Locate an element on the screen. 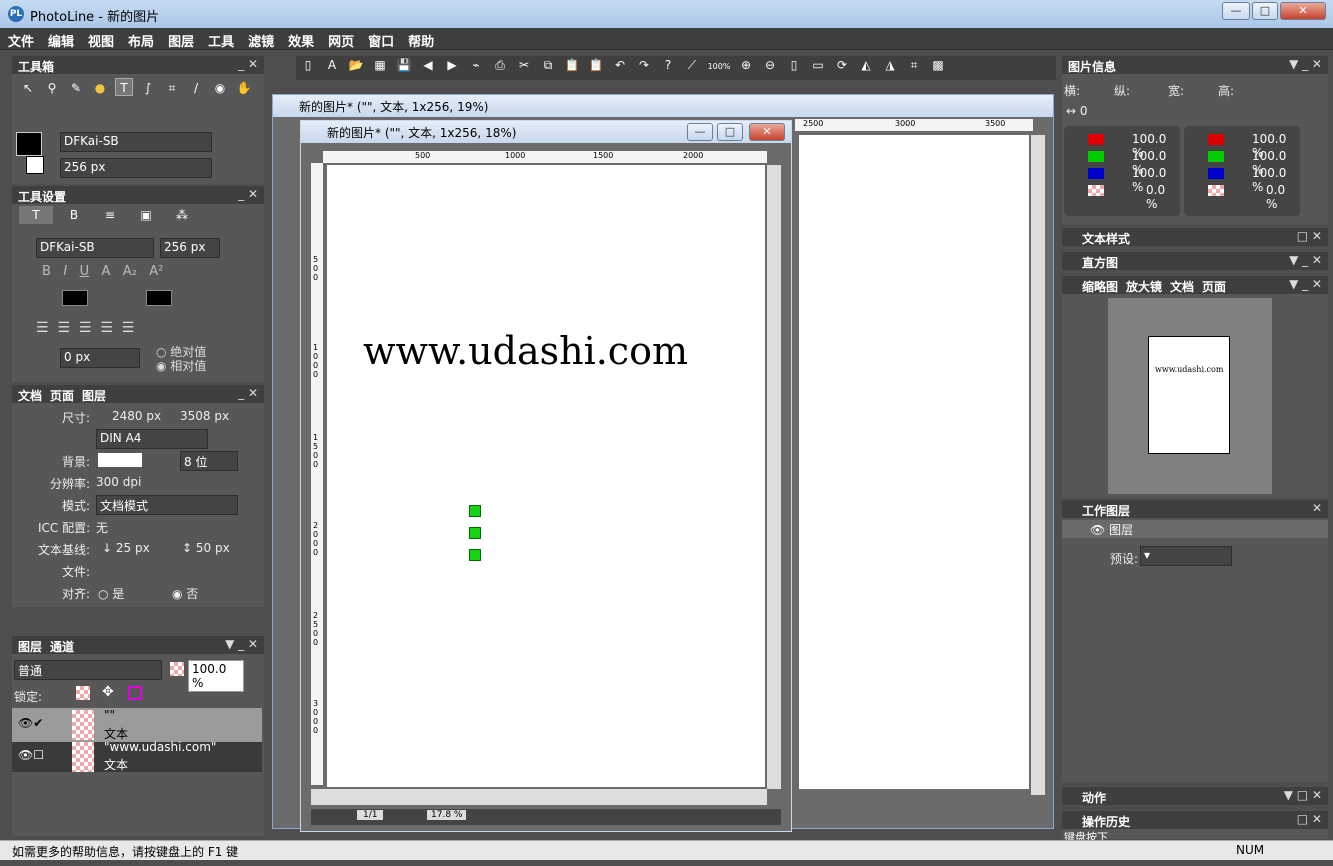  new-icon: ▯ is located at coordinates (308, 65).